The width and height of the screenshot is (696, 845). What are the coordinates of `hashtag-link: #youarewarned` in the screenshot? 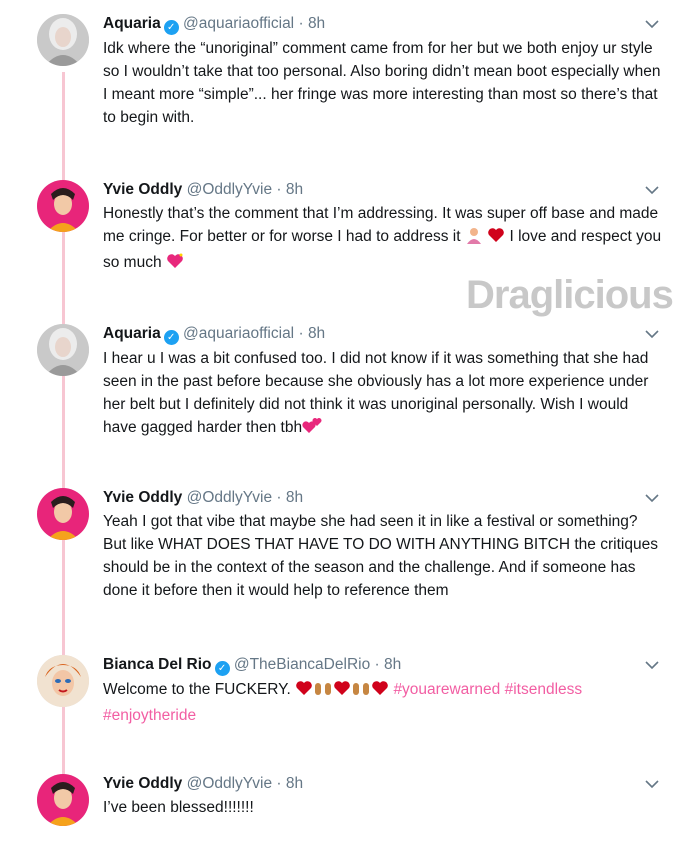 It's located at (446, 689).